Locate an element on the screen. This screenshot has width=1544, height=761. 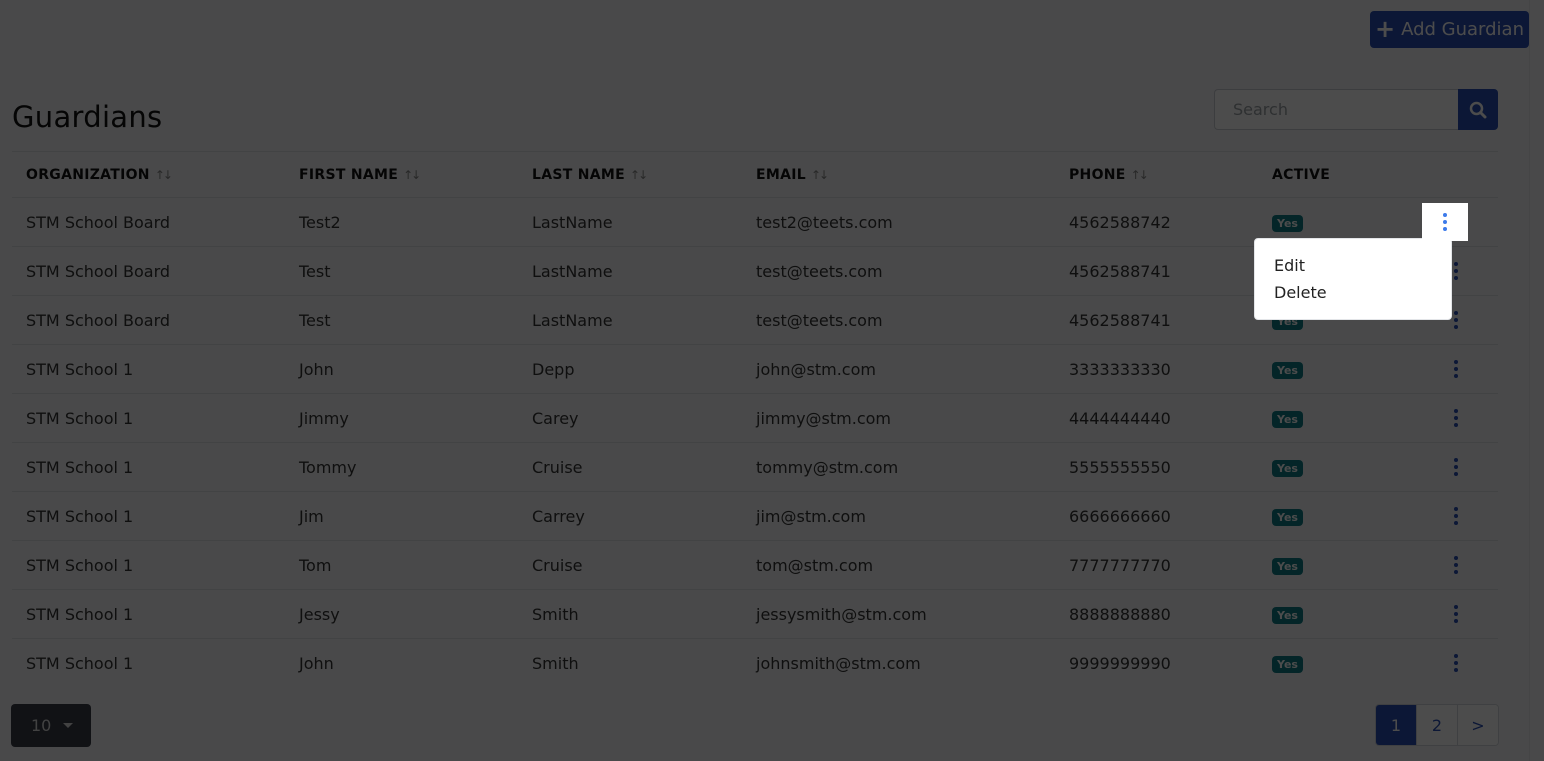
cell-phone: 5555555550 is located at coordinates (1120, 467).